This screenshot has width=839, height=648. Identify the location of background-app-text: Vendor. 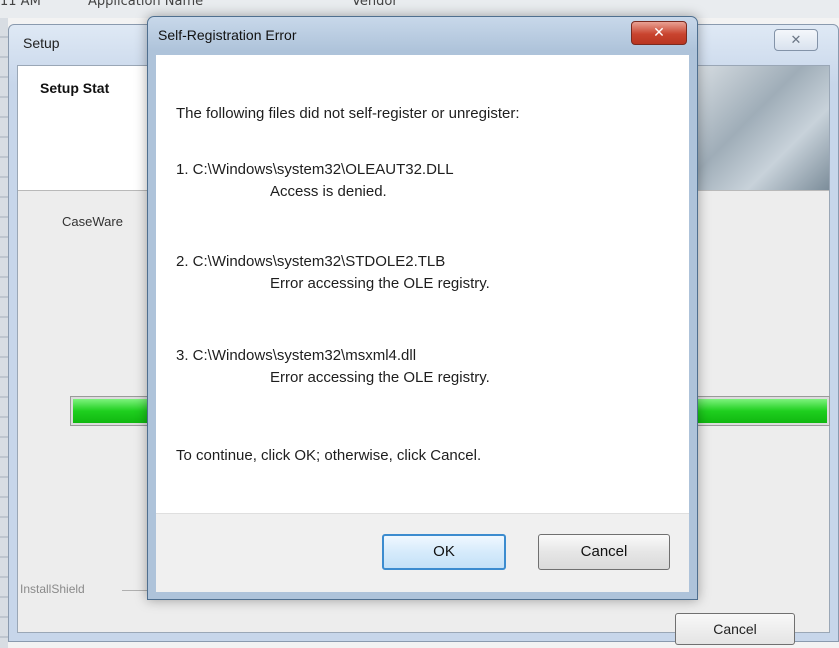
(375, 4).